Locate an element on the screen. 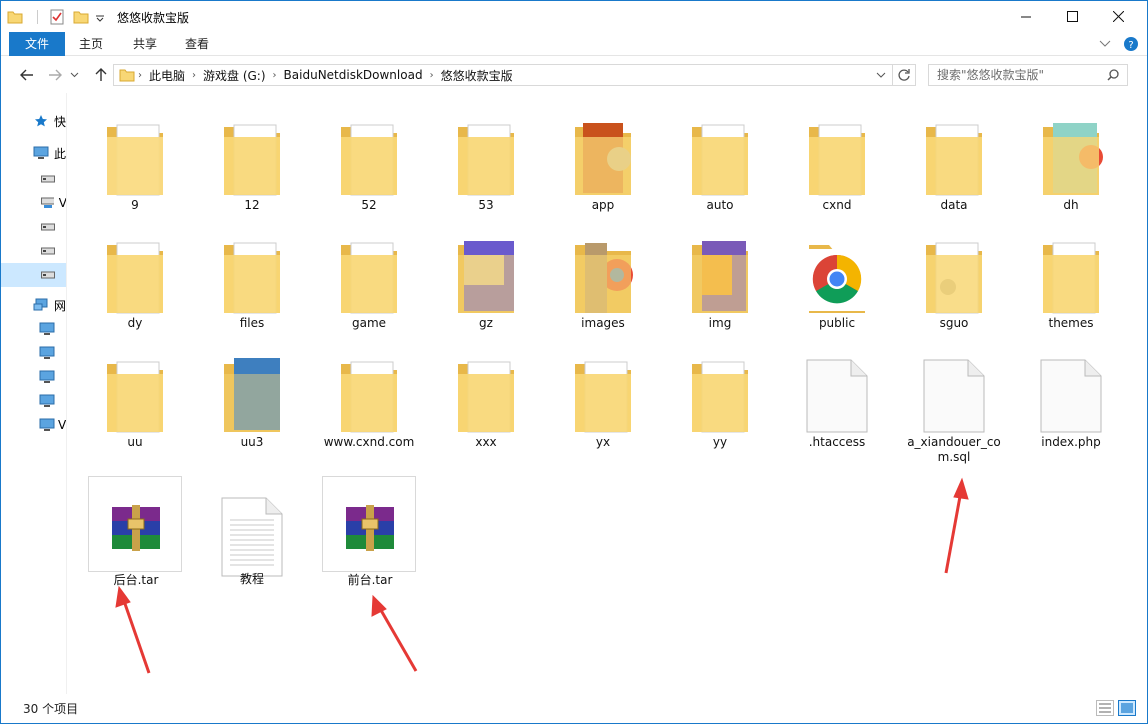 This screenshot has width=1148, height=724. nav-this-pc: 此 is located at coordinates (34, 153).